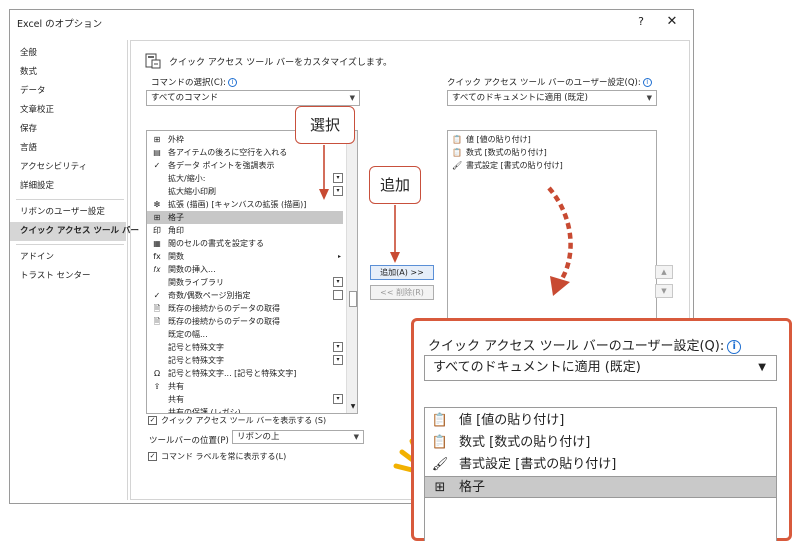 The image size is (800, 548). I want to click on zoom-qat-customize-label: クイック アクセス ツール バーのユーザー設定(Q): i, so click(585, 344).